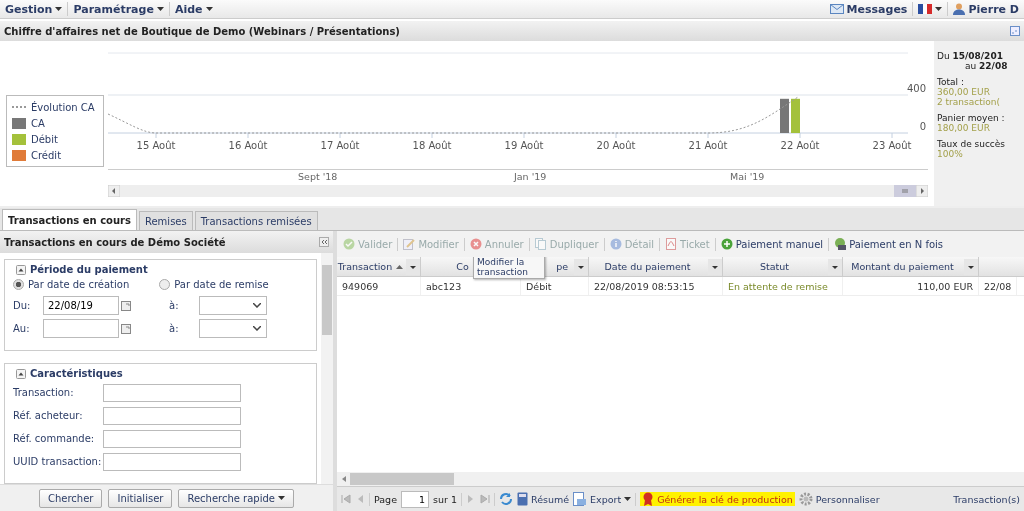 This screenshot has height=511, width=1024. I want to click on collapse-icon, so click(324, 242).